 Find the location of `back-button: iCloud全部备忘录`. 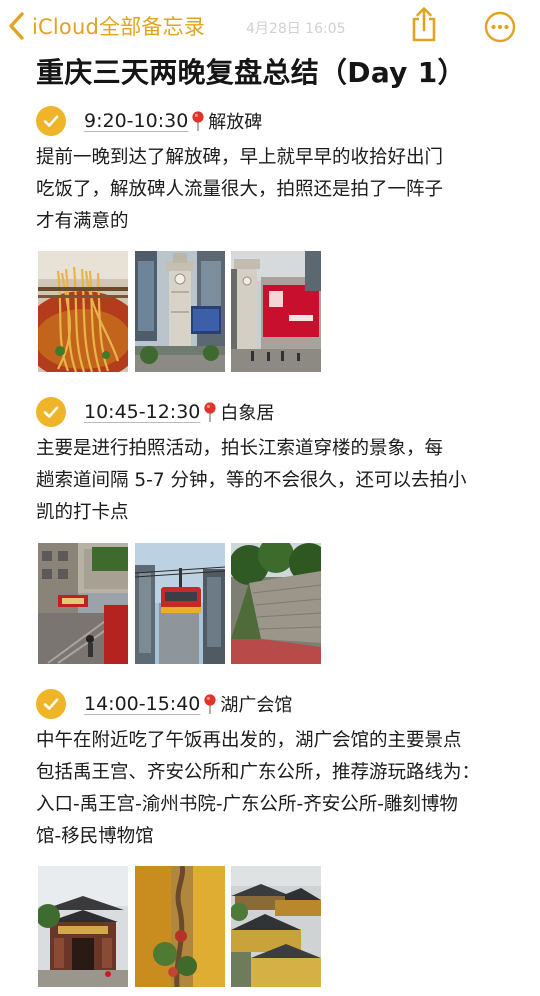

back-button: iCloud全部备忘录 is located at coordinates (106, 26).